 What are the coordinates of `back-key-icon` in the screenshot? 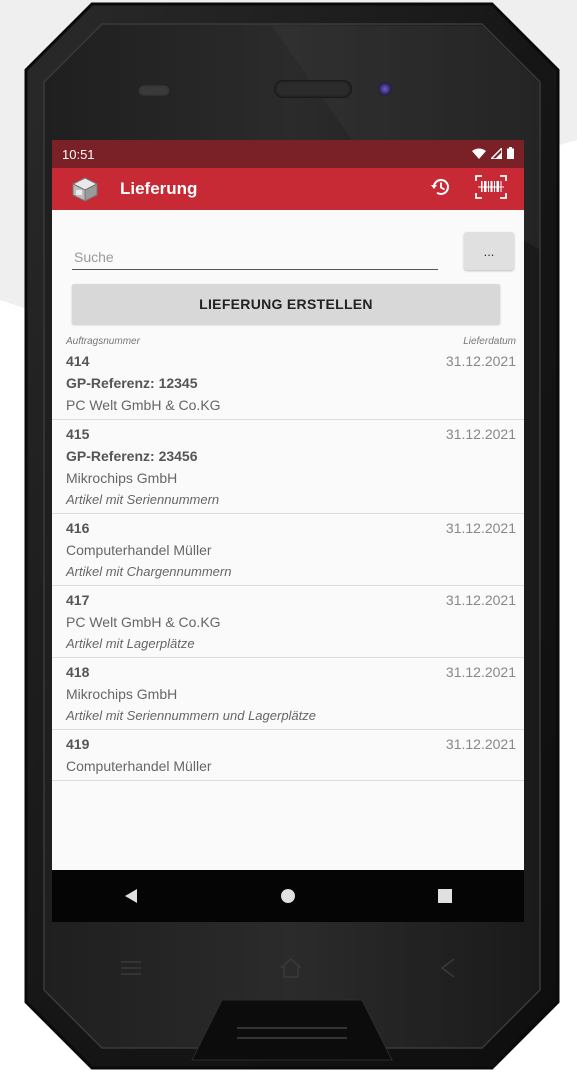 It's located at (448, 970).